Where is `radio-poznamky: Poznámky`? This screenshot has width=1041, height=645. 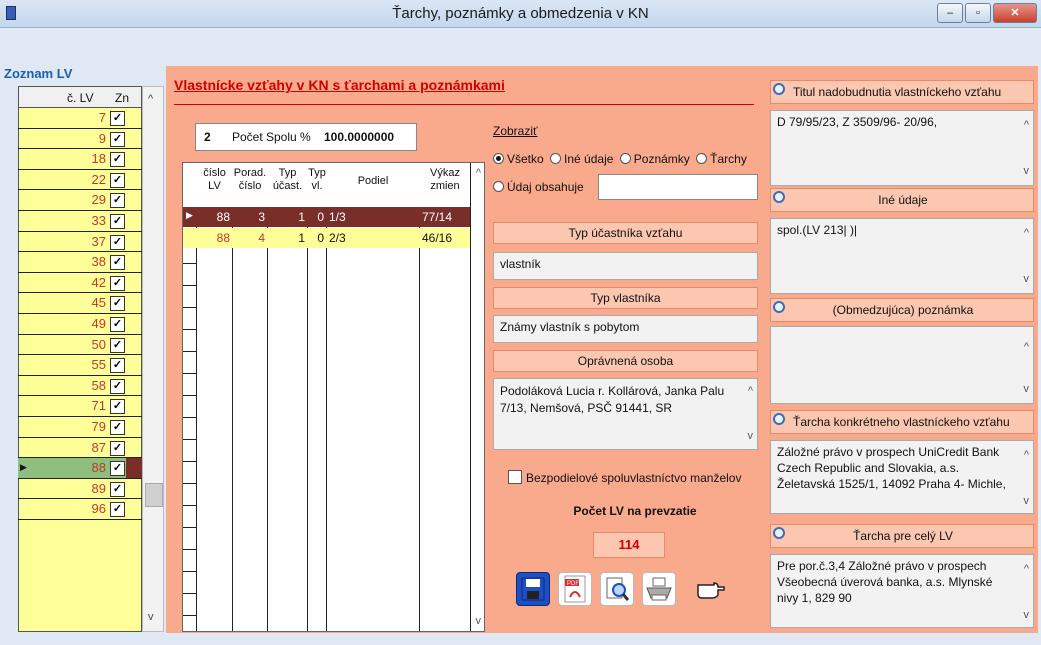
radio-poznamky: Poznámky is located at coordinates (654, 159).